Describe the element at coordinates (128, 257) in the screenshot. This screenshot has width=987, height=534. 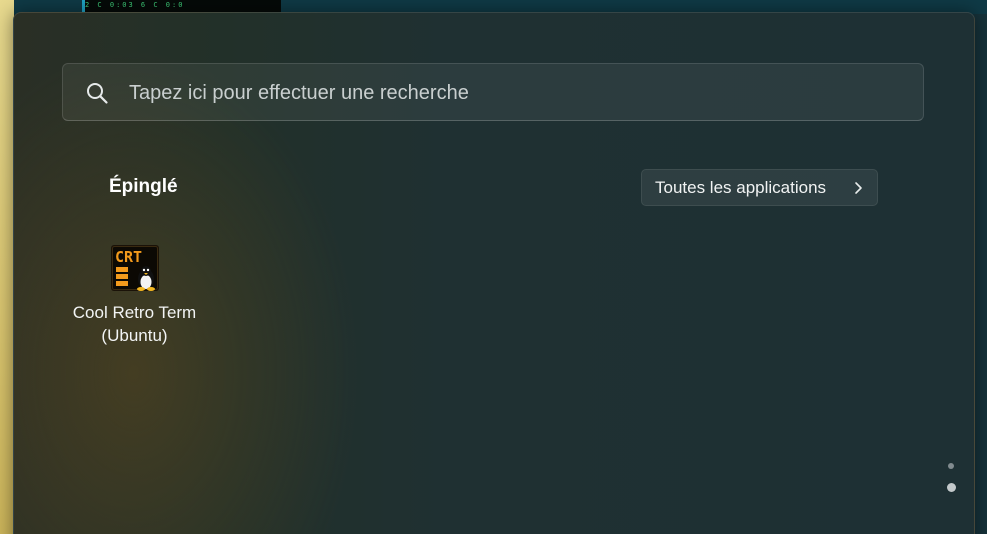
I see `crt-icon-text: CRT` at that location.